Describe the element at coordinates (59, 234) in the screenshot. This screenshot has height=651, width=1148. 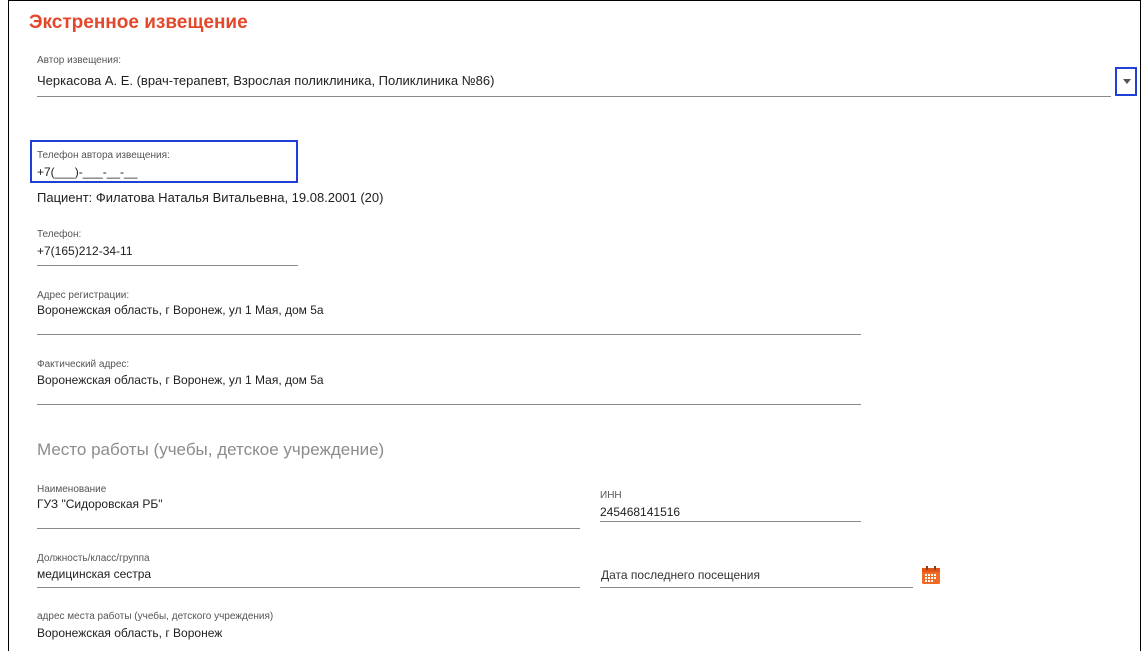
I see `phone-label: Телефон:` at that location.